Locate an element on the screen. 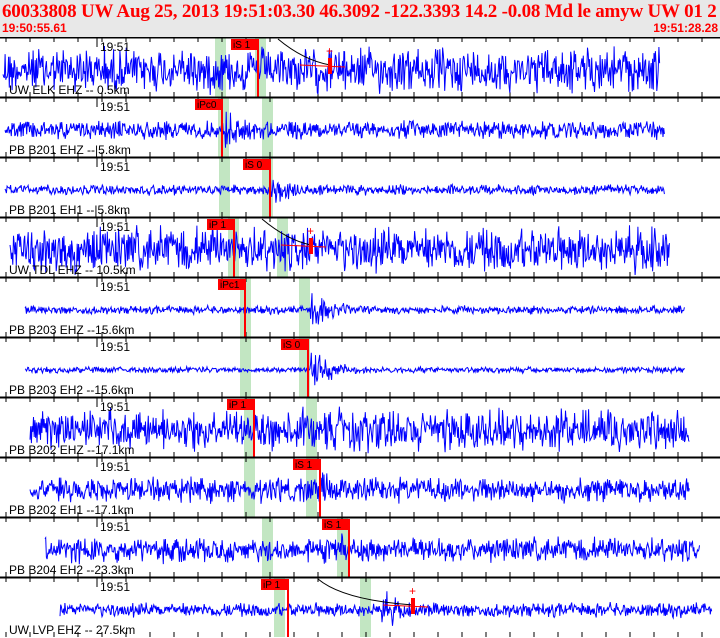 The height and width of the screenshot is (638, 720). station-label: PB B204 EH2 --23.3km is located at coordinates (71, 570).